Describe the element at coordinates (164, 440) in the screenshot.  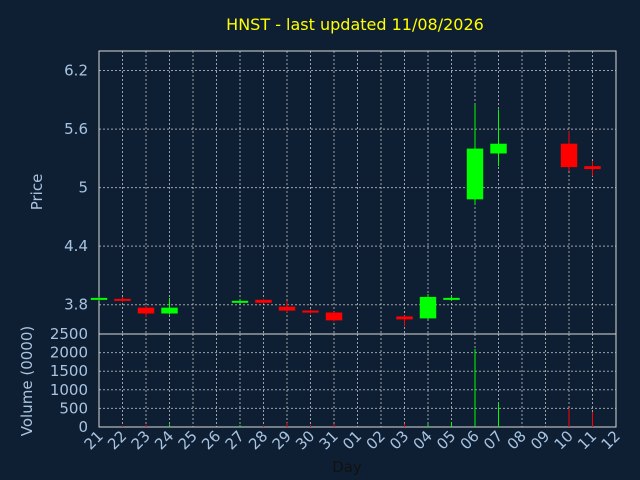
I see `x-tick-label: 24` at that location.